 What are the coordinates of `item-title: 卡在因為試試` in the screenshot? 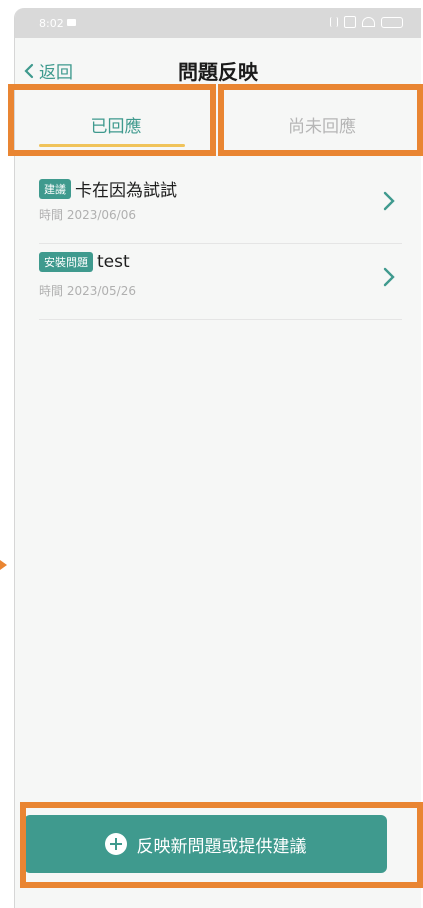 It's located at (126, 191).